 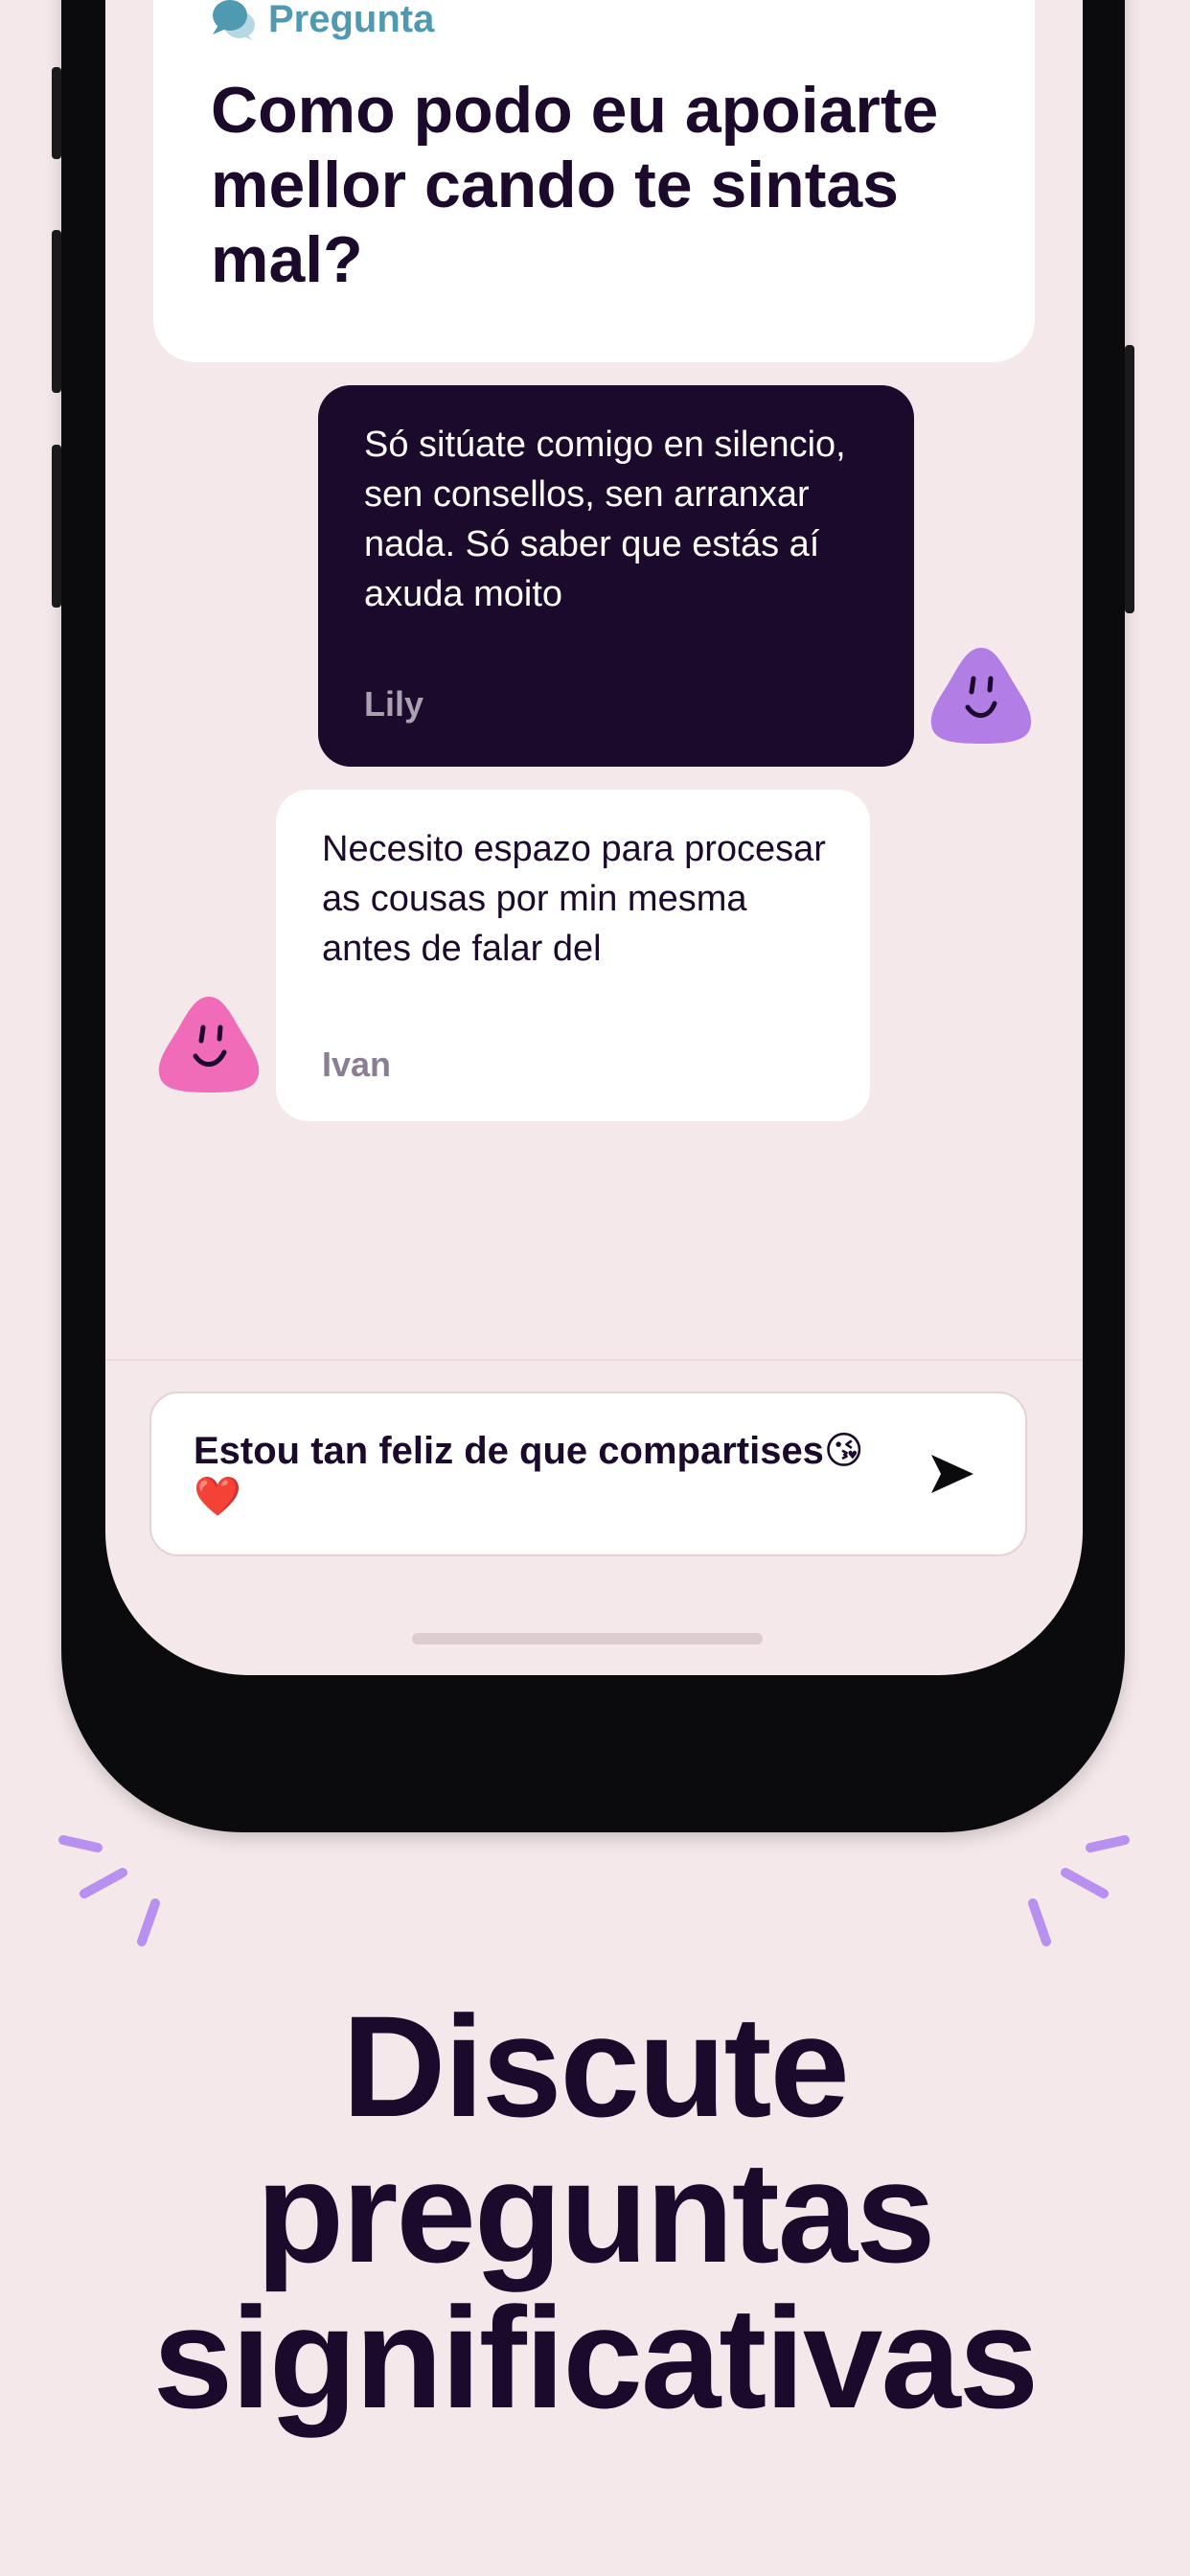 I want to click on message-input: Estou tan feliz de que compartises😘❤️, so click(x=588, y=1474).